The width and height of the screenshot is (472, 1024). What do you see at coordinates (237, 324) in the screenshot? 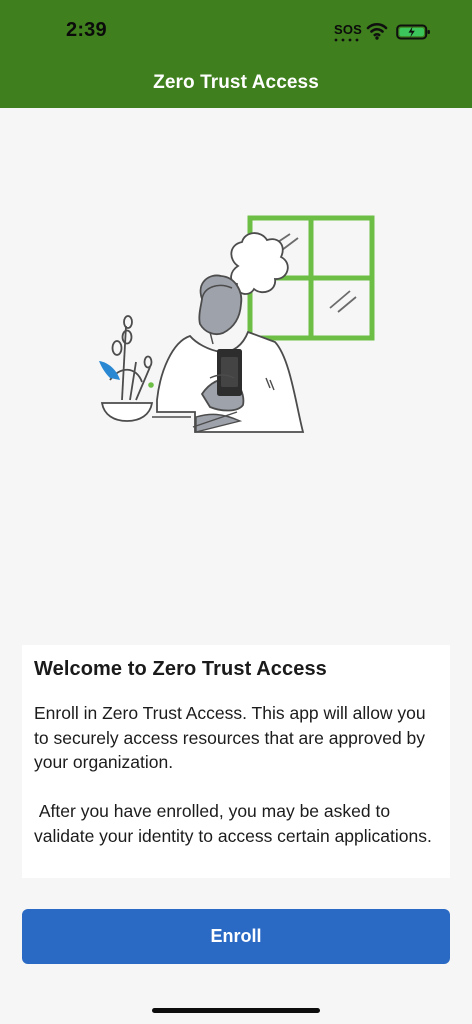
I see `person-using-phone-illustration` at bounding box center [237, 324].